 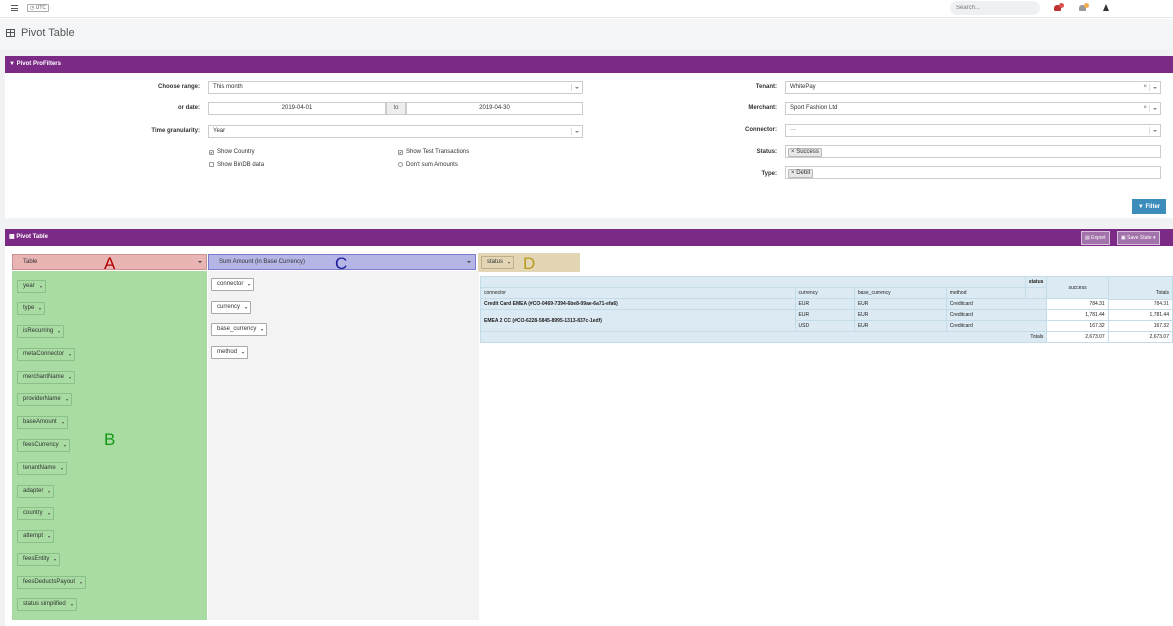 I want to click on connector-select: ---, so click(x=973, y=130).